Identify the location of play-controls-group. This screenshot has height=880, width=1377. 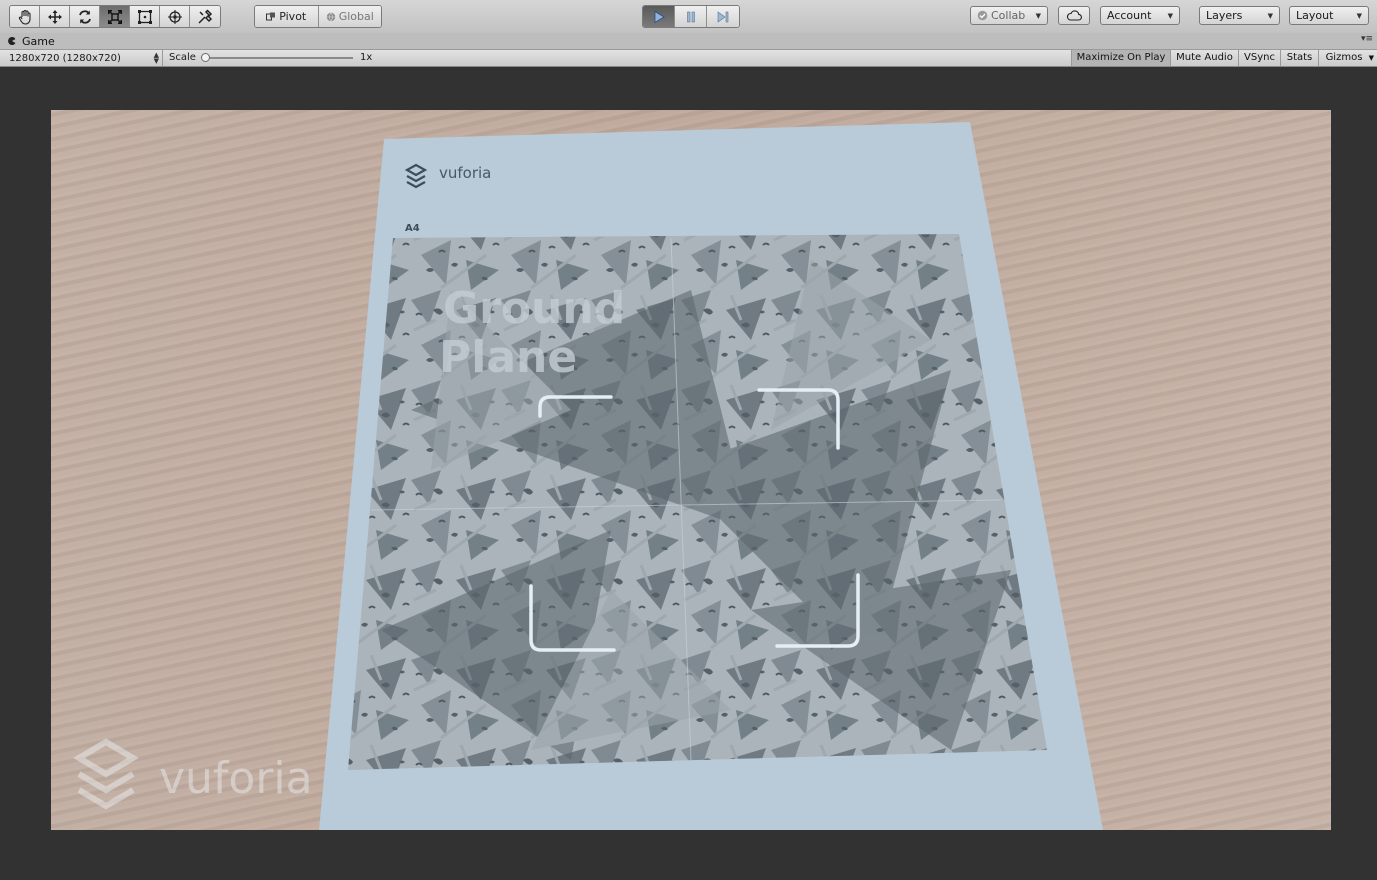
(691, 16).